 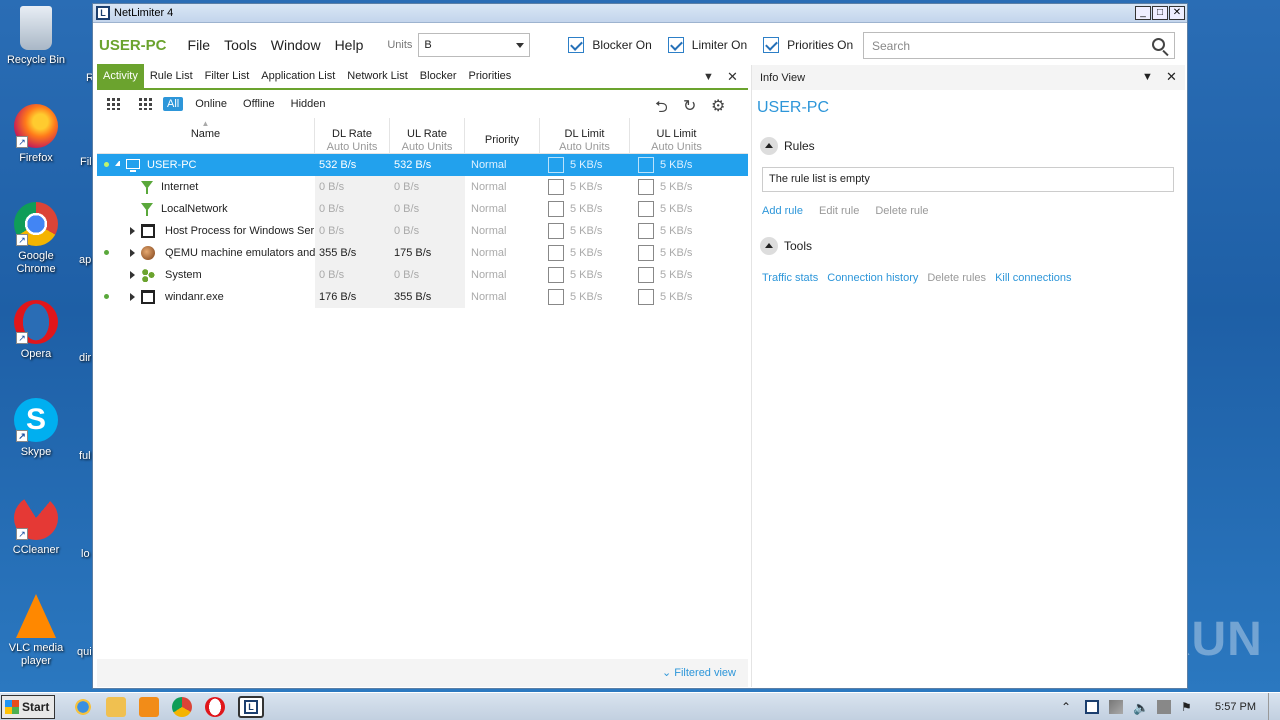 I want to click on menu-window: Window, so click(x=296, y=45).